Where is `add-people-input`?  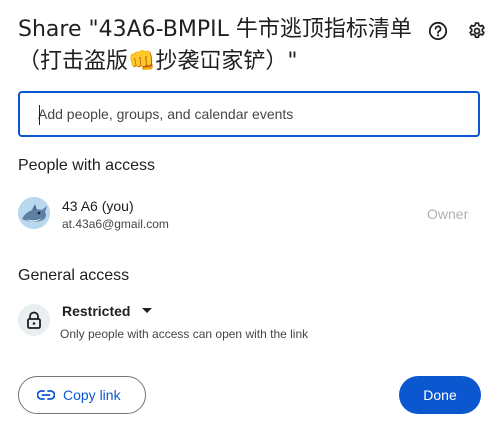
add-people-input is located at coordinates (249, 114).